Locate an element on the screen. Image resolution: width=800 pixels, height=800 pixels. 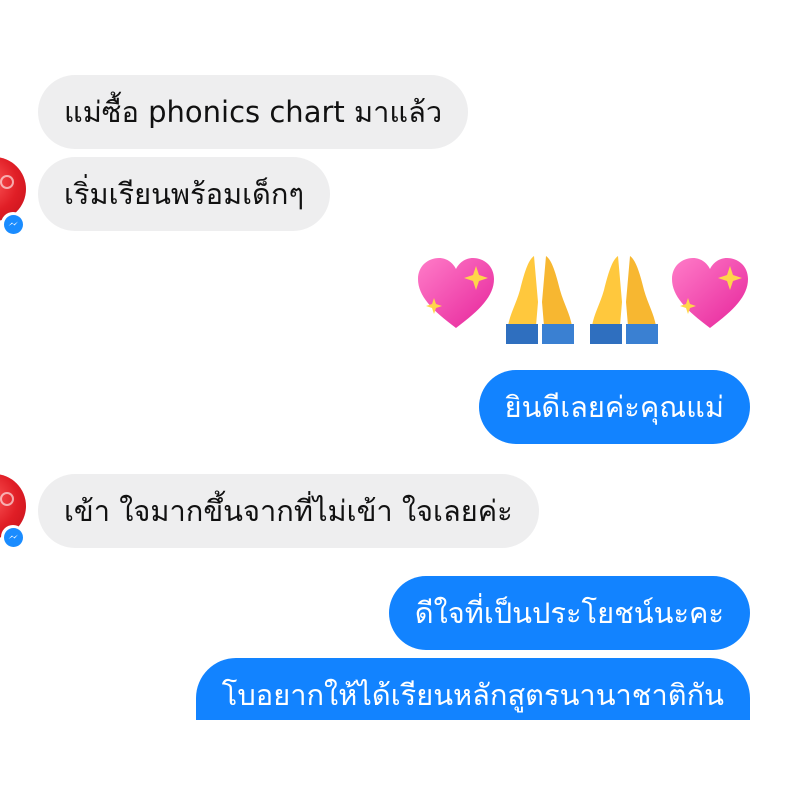
message-bubble-sent: ยินดีเลยค่ะคุณแม่ is located at coordinates (614, 407).